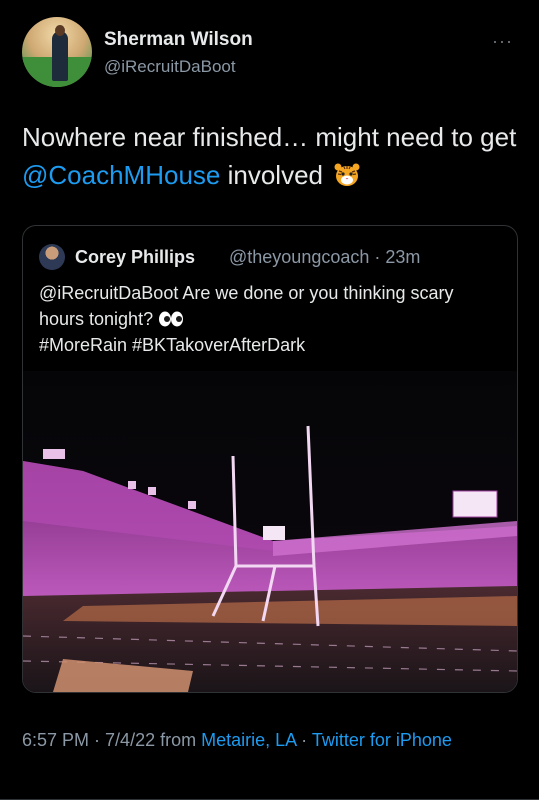  Describe the element at coordinates (172, 345) in the screenshot. I see `quoted-hashtags: #MoreRain #BKTakoverAfterDark` at that location.